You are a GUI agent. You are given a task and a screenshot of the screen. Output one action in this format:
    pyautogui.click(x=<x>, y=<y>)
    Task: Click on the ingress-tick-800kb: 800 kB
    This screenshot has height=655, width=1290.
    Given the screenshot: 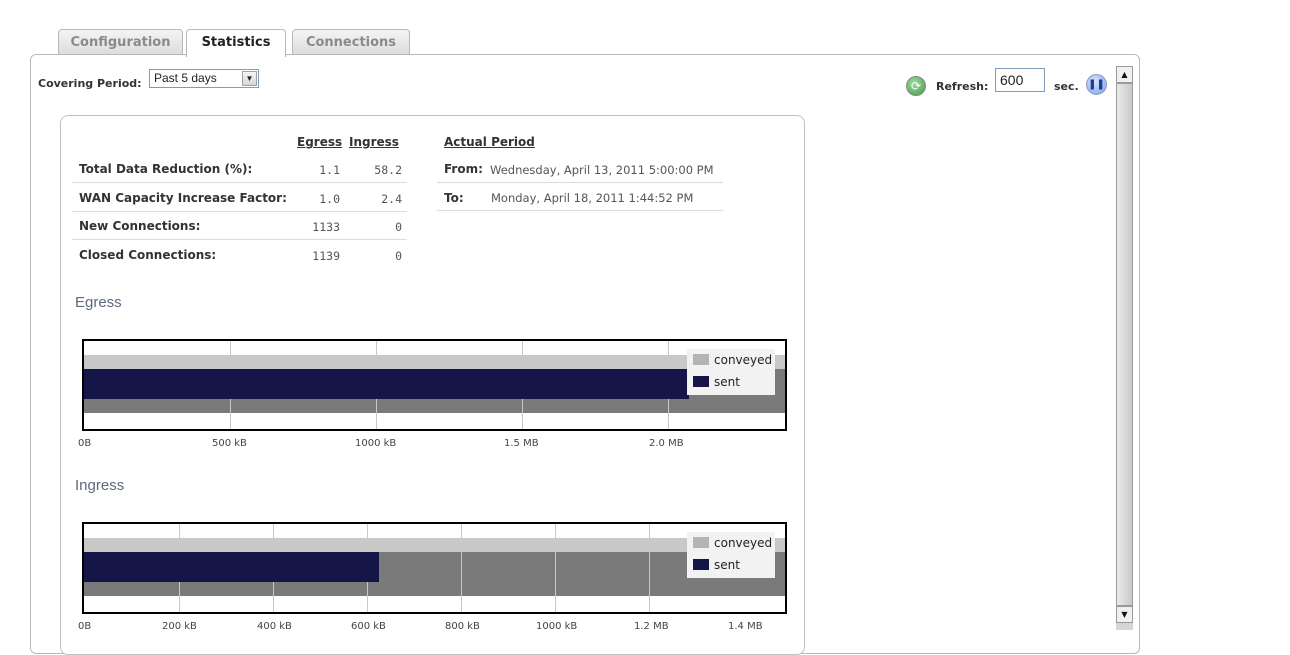 What is the action you would take?
    pyautogui.click(x=462, y=626)
    